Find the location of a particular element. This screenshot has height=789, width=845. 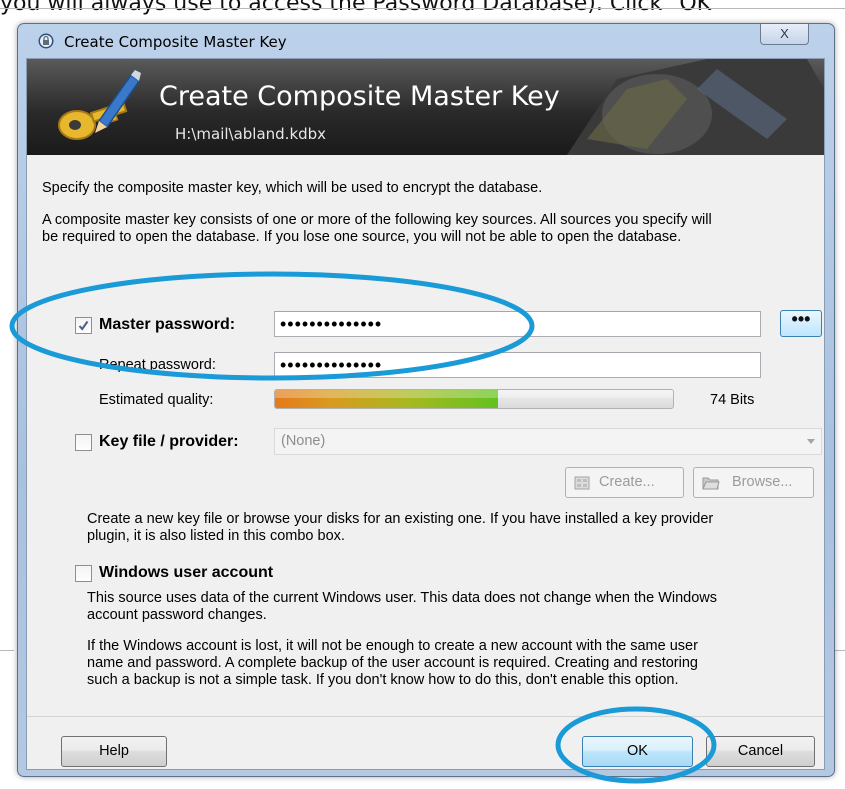

key-pencil-icon is located at coordinates (99, 105).